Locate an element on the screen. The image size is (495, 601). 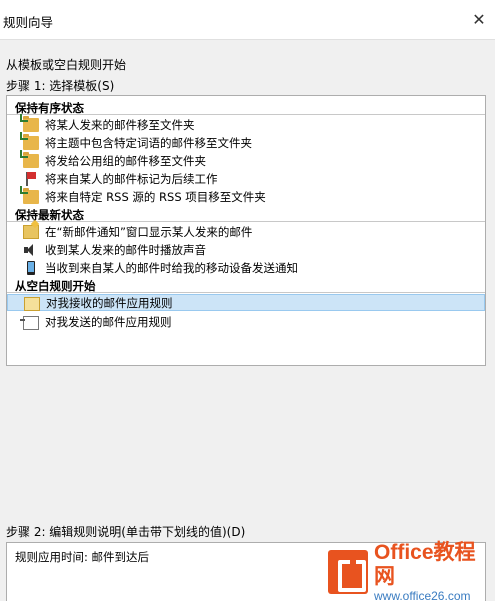
mobile-device-icon is located at coordinates (31, 267).